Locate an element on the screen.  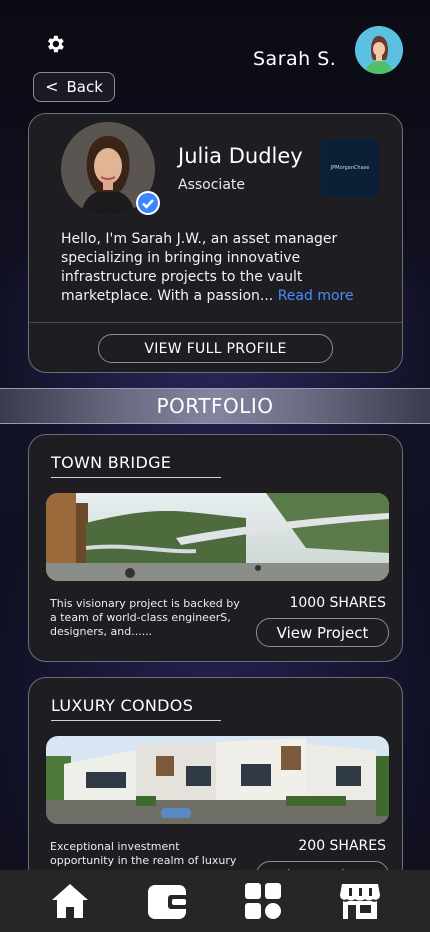
chevron-left-icon: < is located at coordinates (52, 86).